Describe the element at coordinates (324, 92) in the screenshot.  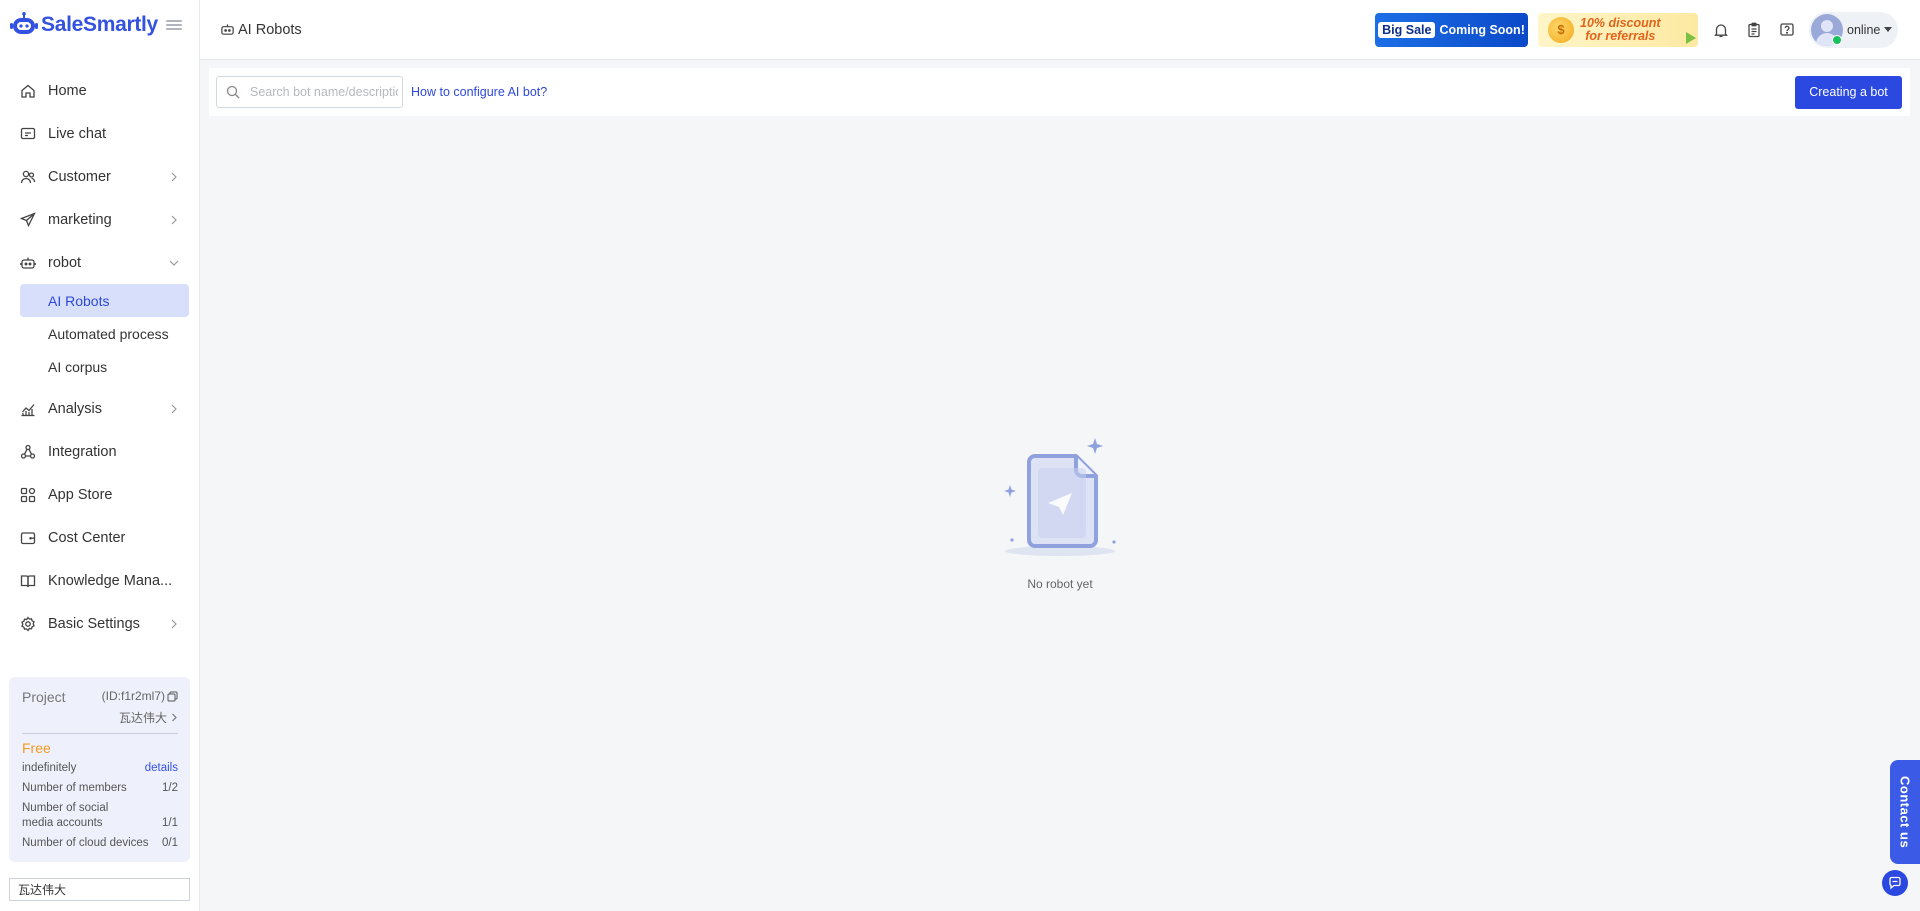
I see `search-input` at that location.